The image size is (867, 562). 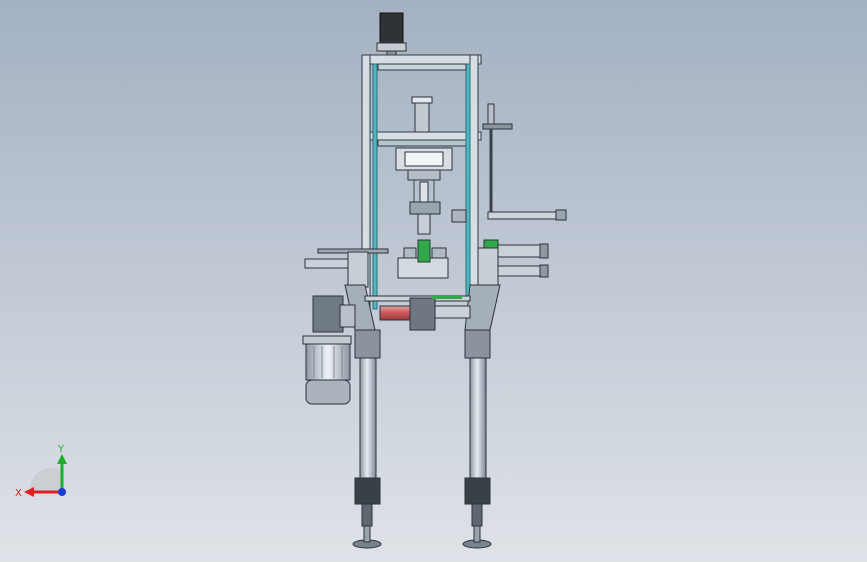 I want to click on right-leg, so click(x=477, y=439).